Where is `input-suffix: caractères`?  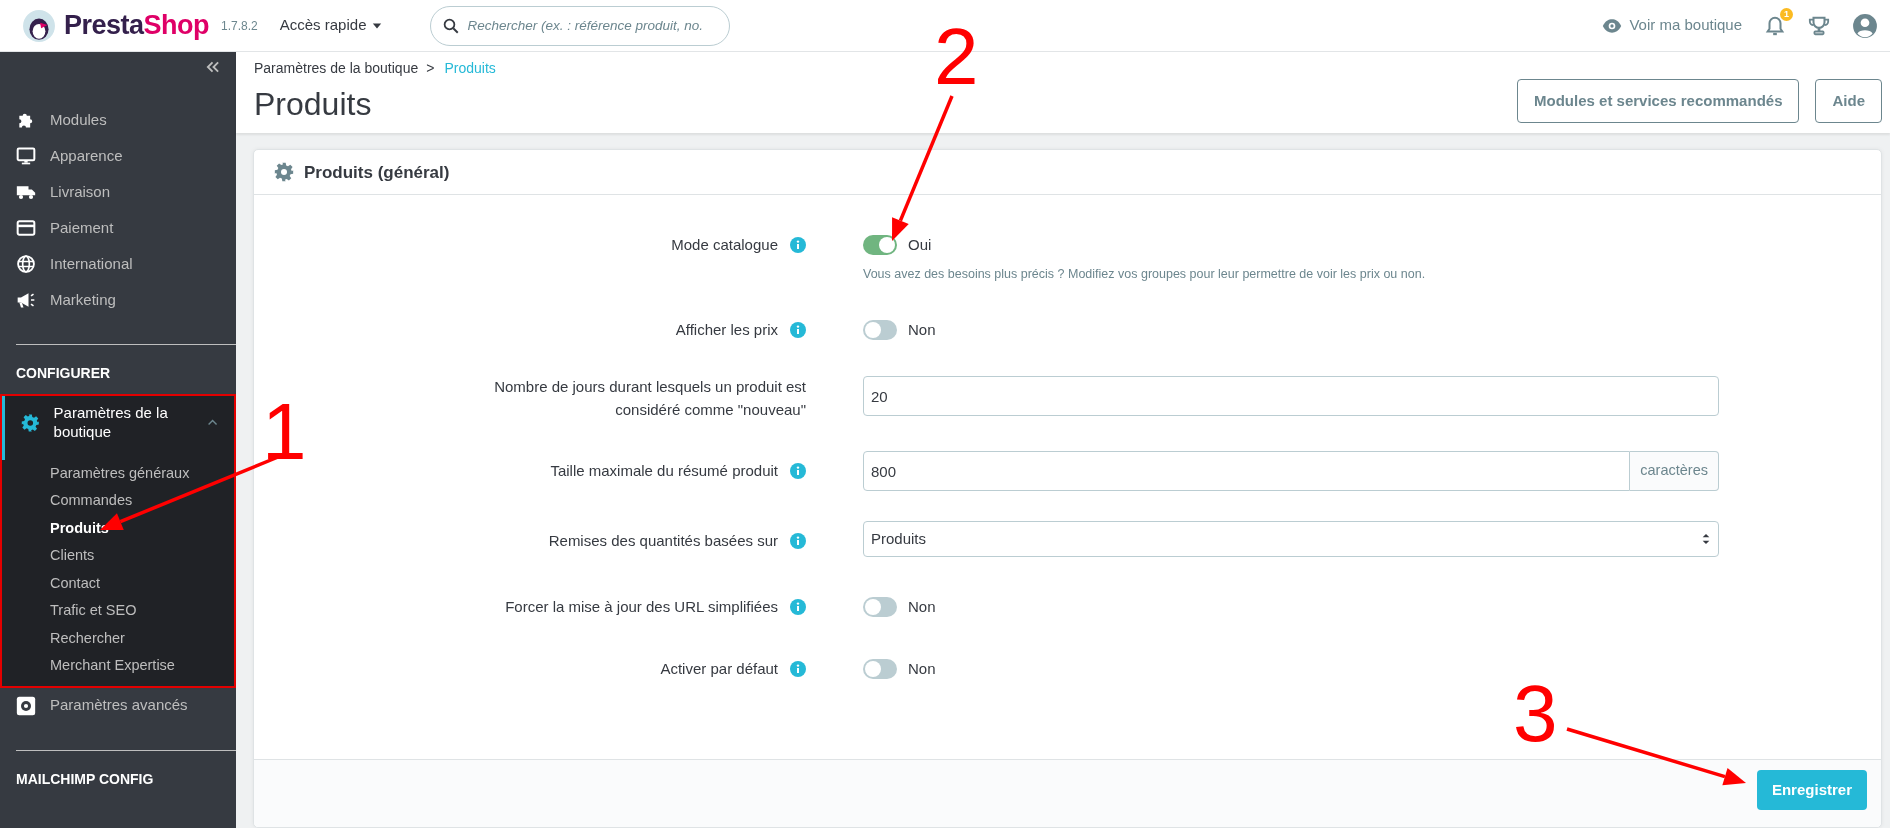
input-suffix: caractères is located at coordinates (1674, 471).